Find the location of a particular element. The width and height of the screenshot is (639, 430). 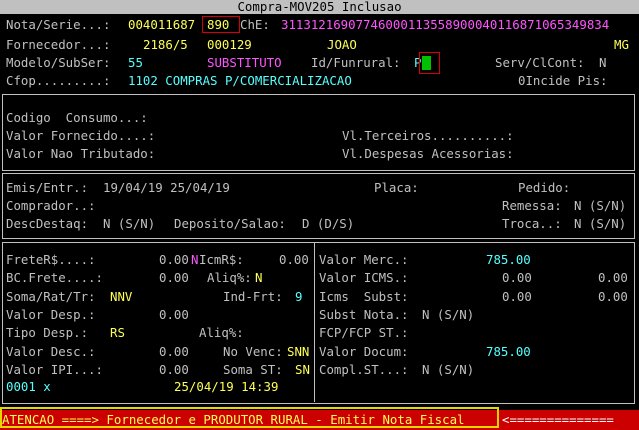

window-title: Compra-MOV205 Inclusao is located at coordinates (319, 7).